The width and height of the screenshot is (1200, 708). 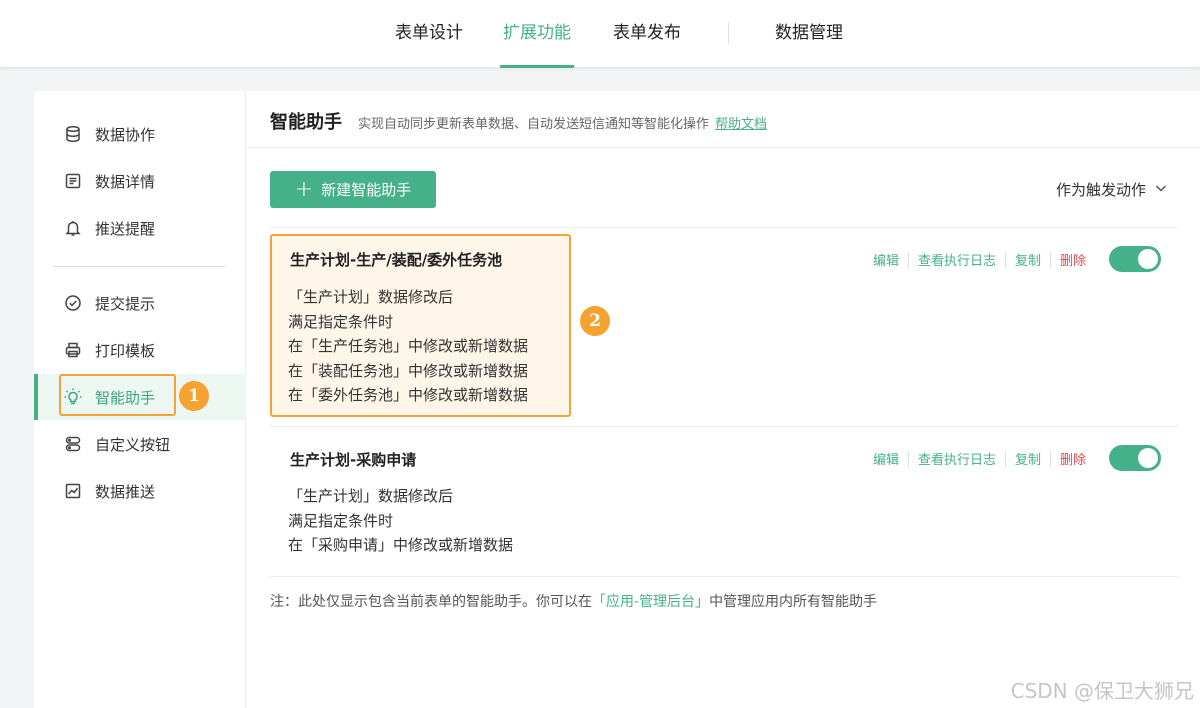 I want to click on page-title: 智能助手, so click(x=306, y=122).